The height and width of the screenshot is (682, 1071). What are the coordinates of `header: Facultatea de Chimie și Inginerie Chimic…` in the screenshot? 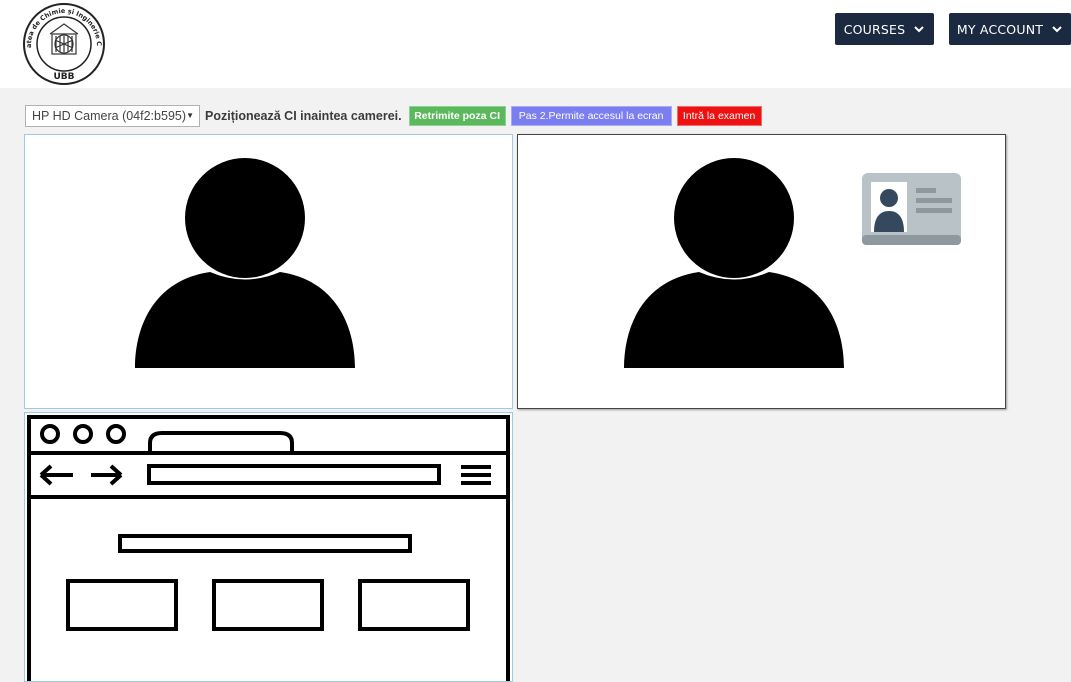 It's located at (535, 44).